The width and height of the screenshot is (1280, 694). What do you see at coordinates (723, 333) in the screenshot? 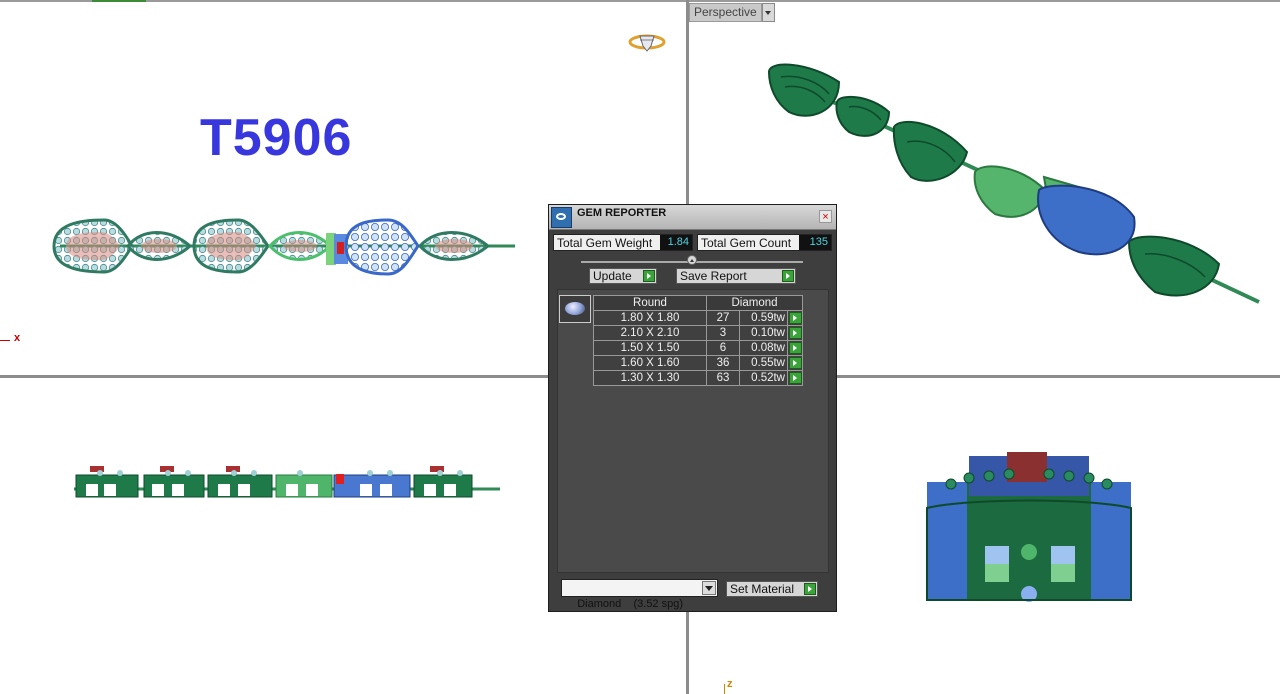
I see `gem-count: 3` at bounding box center [723, 333].